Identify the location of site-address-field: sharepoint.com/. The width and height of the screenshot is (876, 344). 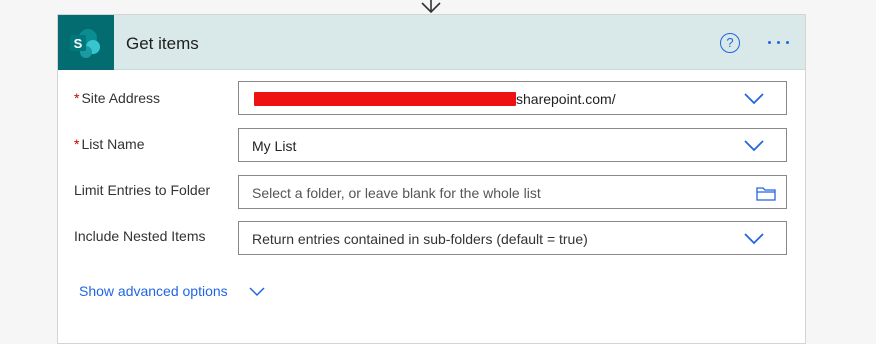
(512, 98).